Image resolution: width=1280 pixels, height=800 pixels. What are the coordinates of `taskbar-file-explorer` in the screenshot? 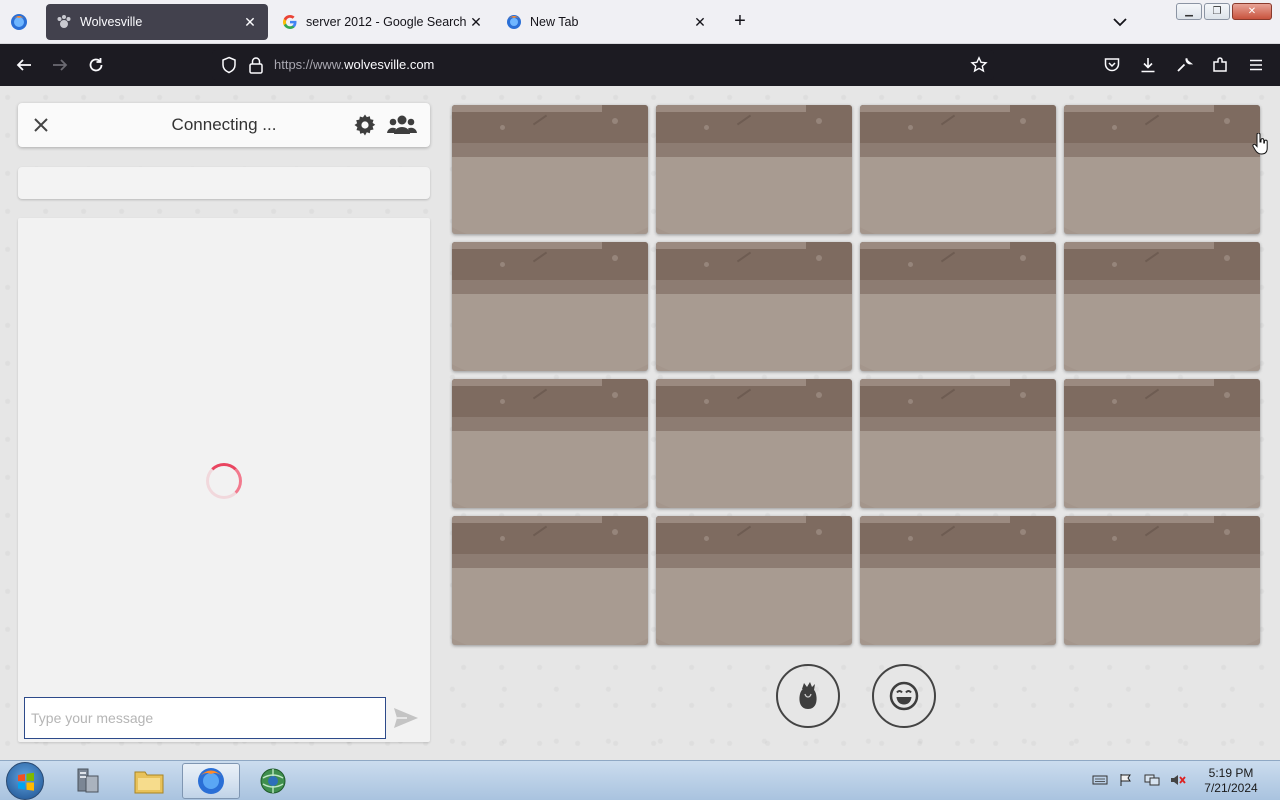 It's located at (149, 781).